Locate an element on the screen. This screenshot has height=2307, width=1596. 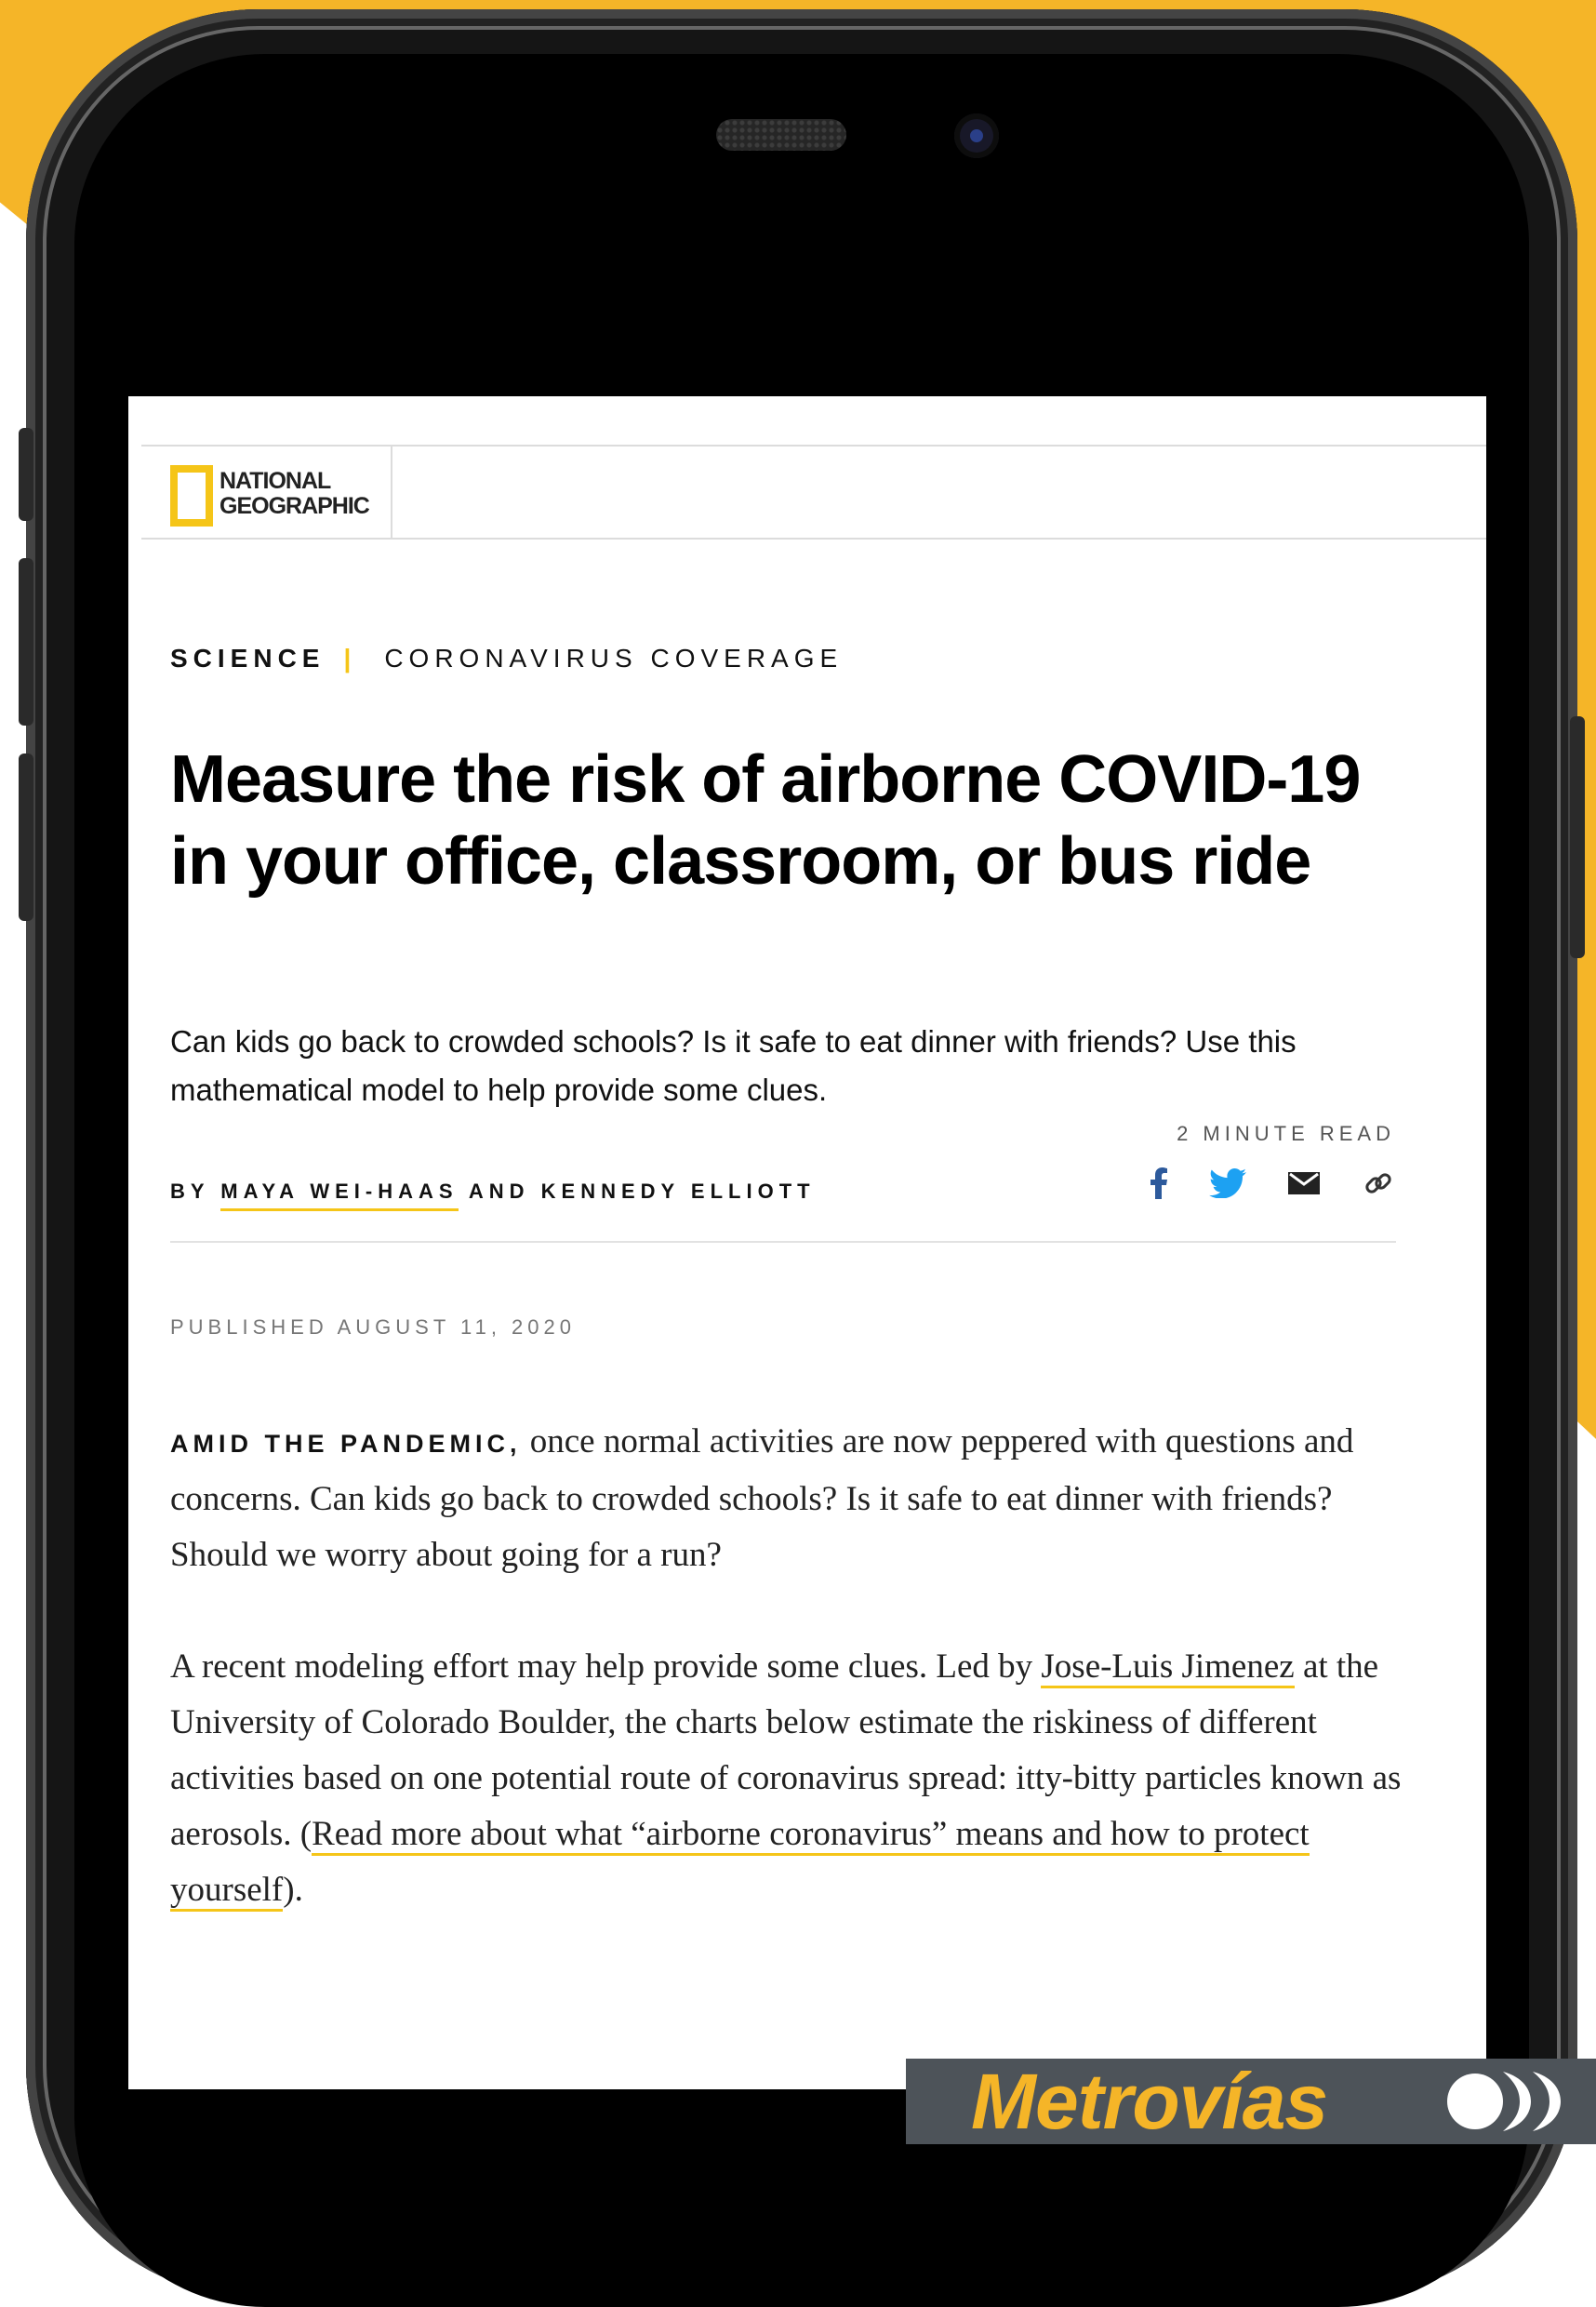
yellow-border-icon is located at coordinates (192, 496).